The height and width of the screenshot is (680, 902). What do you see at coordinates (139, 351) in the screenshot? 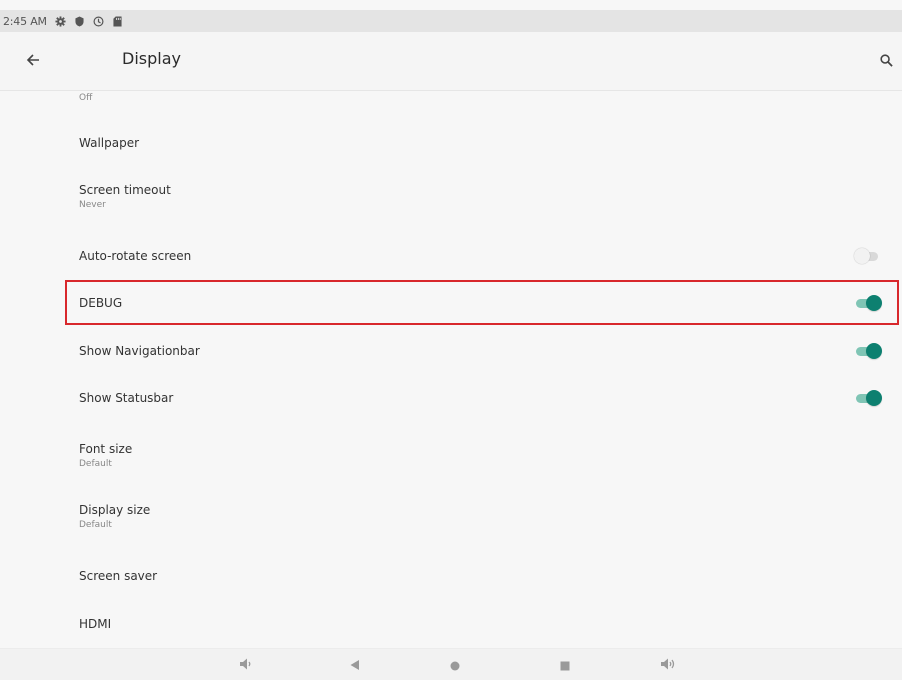
I see `setting-label: Show Navigationbar` at bounding box center [139, 351].